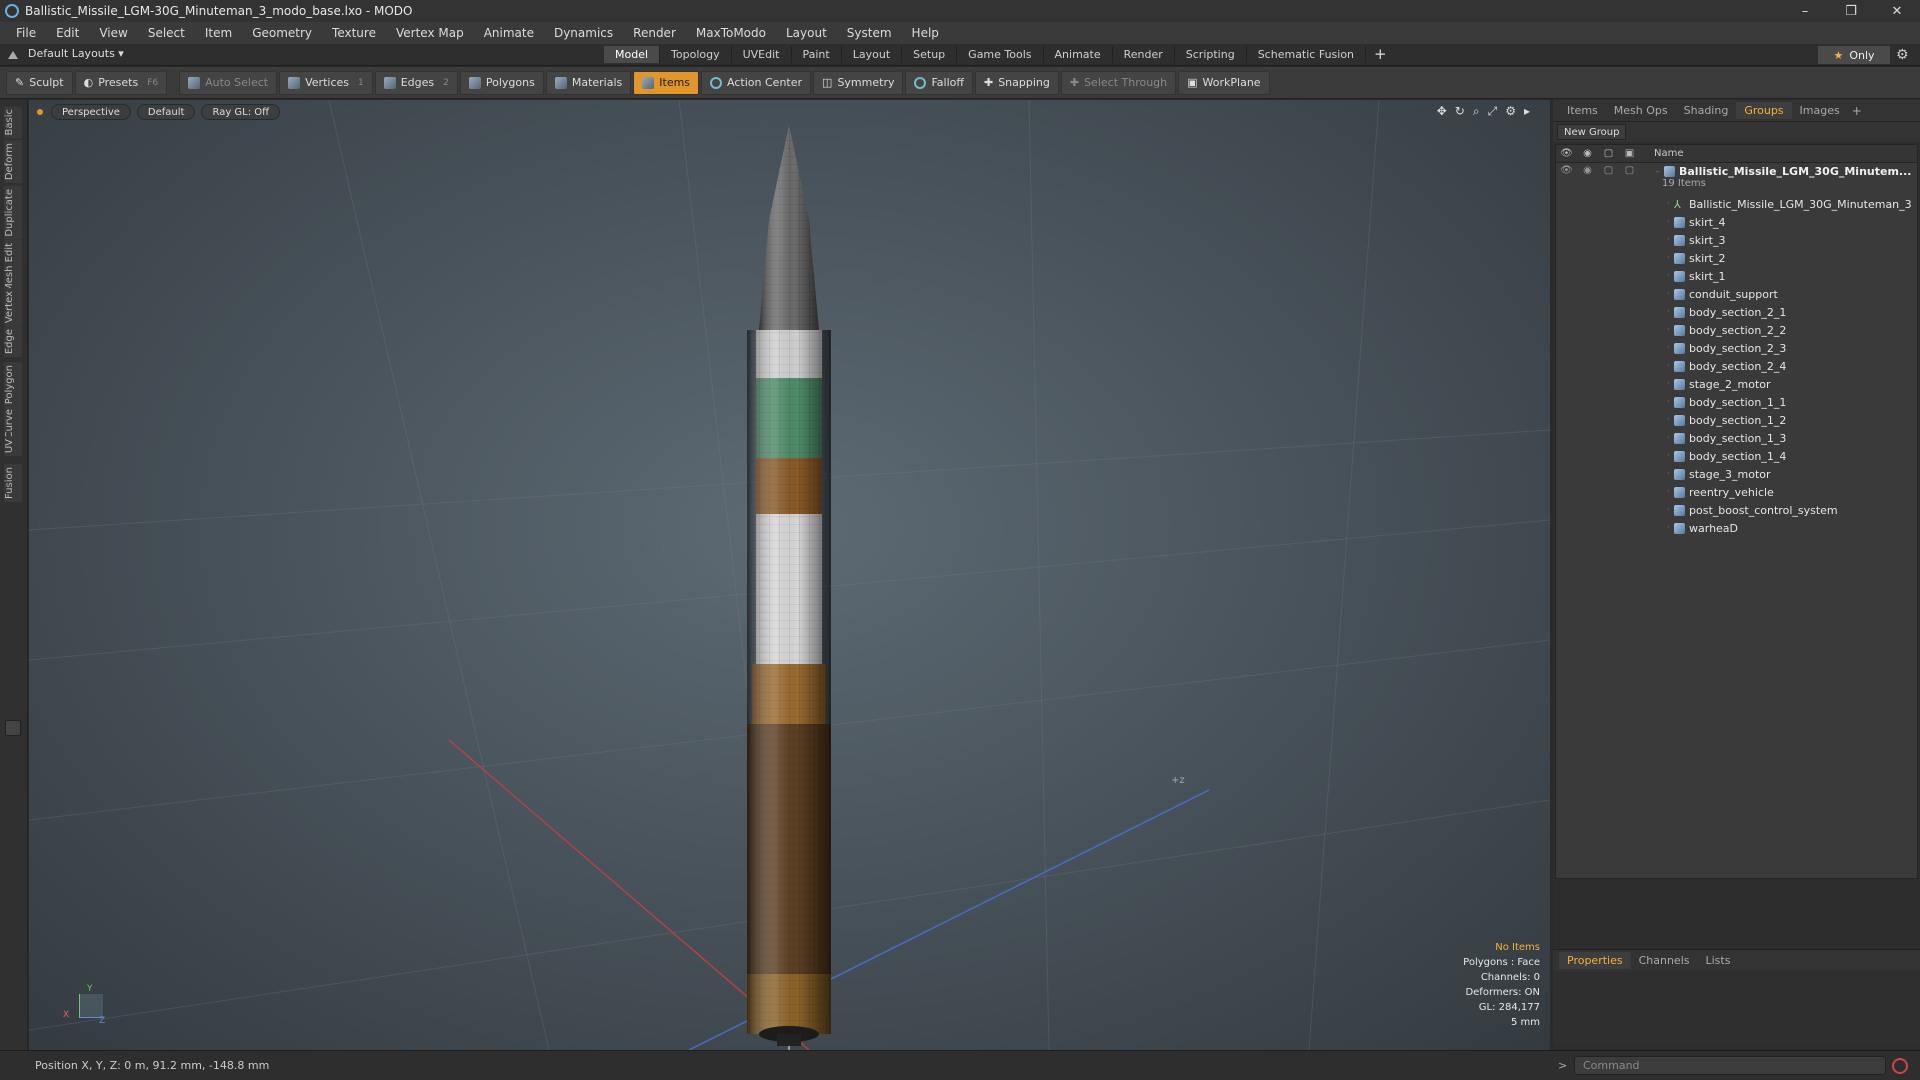  What do you see at coordinates (1629, 170) in the screenshot?
I see `group-select-icon: ▢` at bounding box center [1629, 170].